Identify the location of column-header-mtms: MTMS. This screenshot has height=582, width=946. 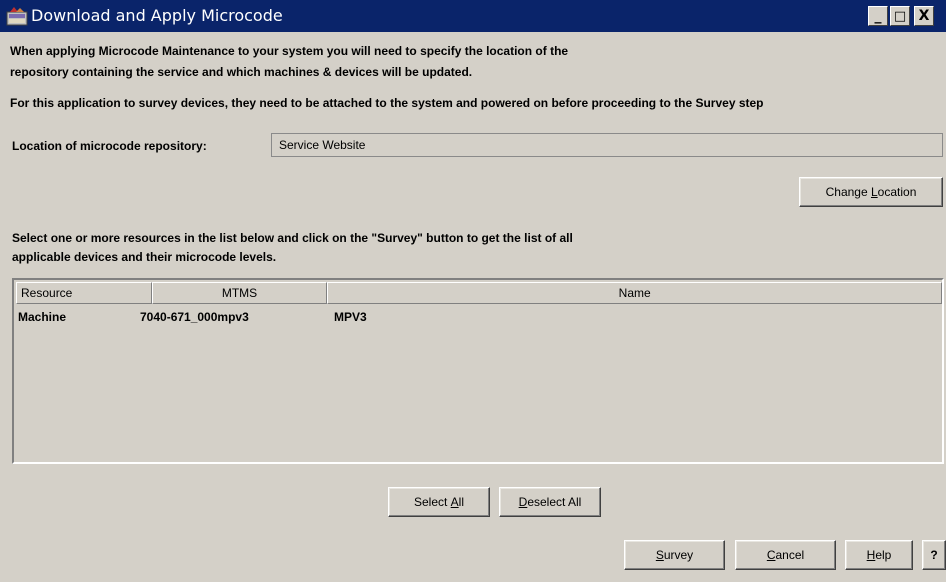
(239, 293).